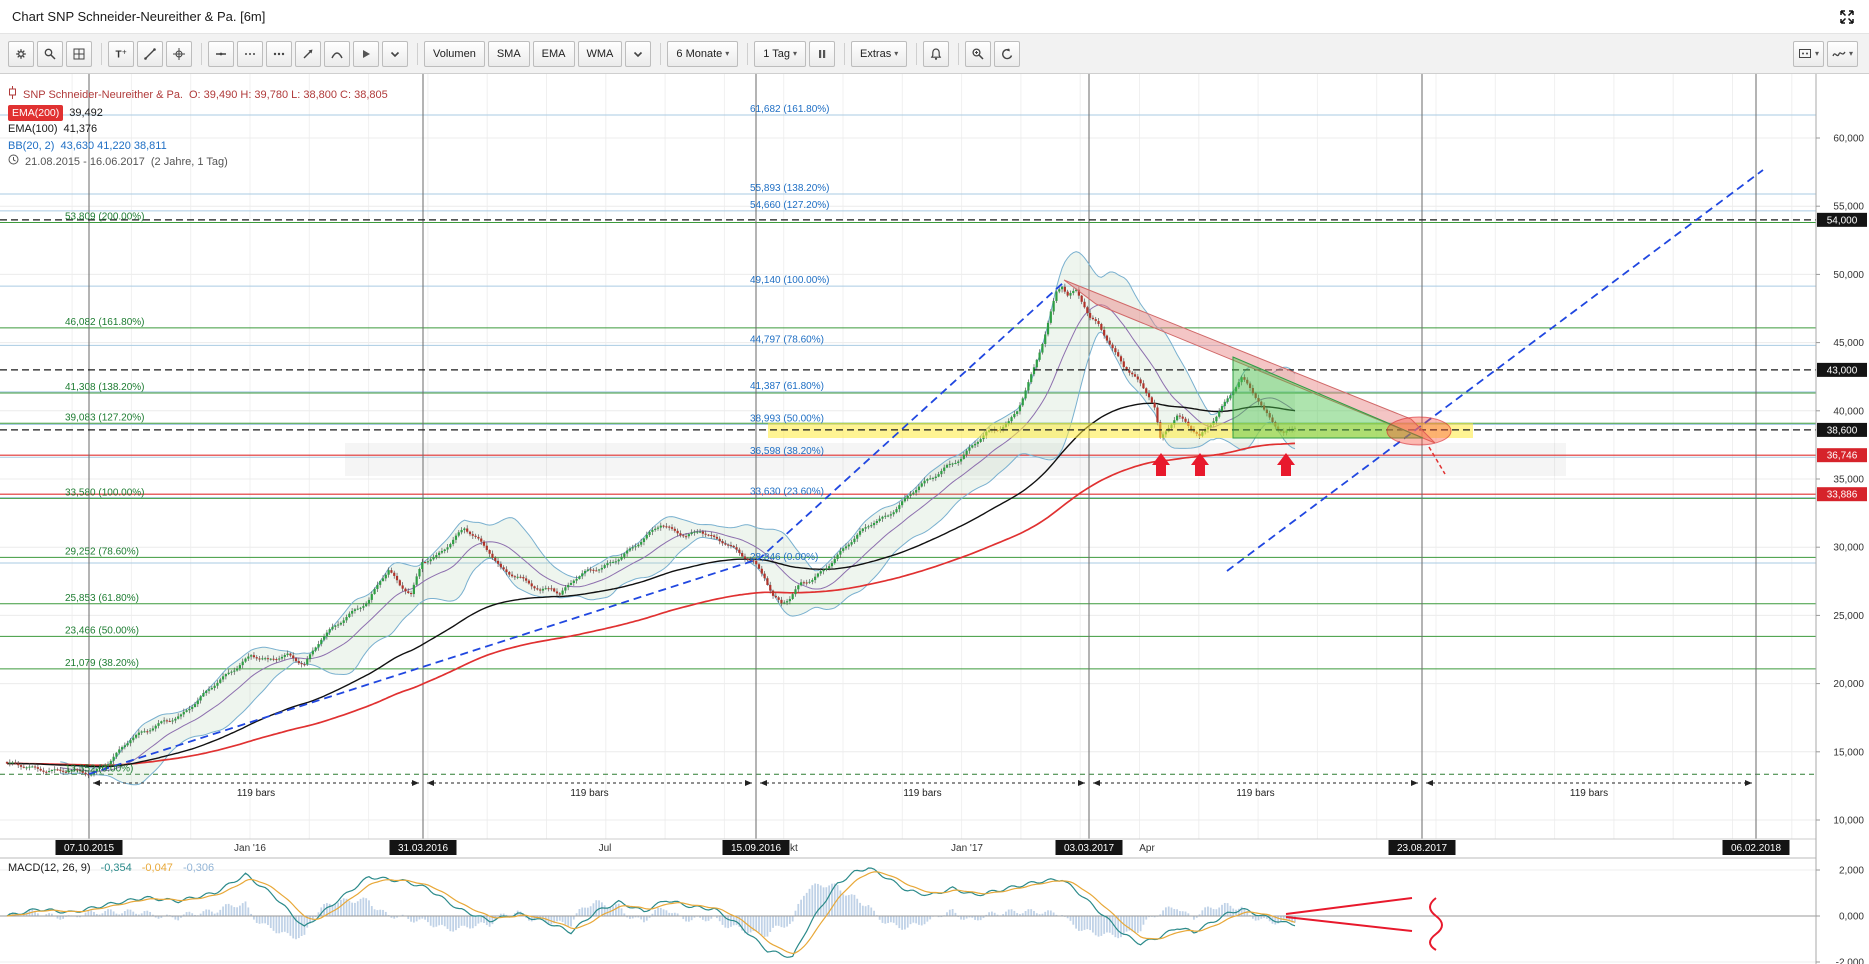 The image size is (1869, 964). Describe the element at coordinates (31, 145) in the screenshot. I see `bb-label: BB(20, 2)` at that location.